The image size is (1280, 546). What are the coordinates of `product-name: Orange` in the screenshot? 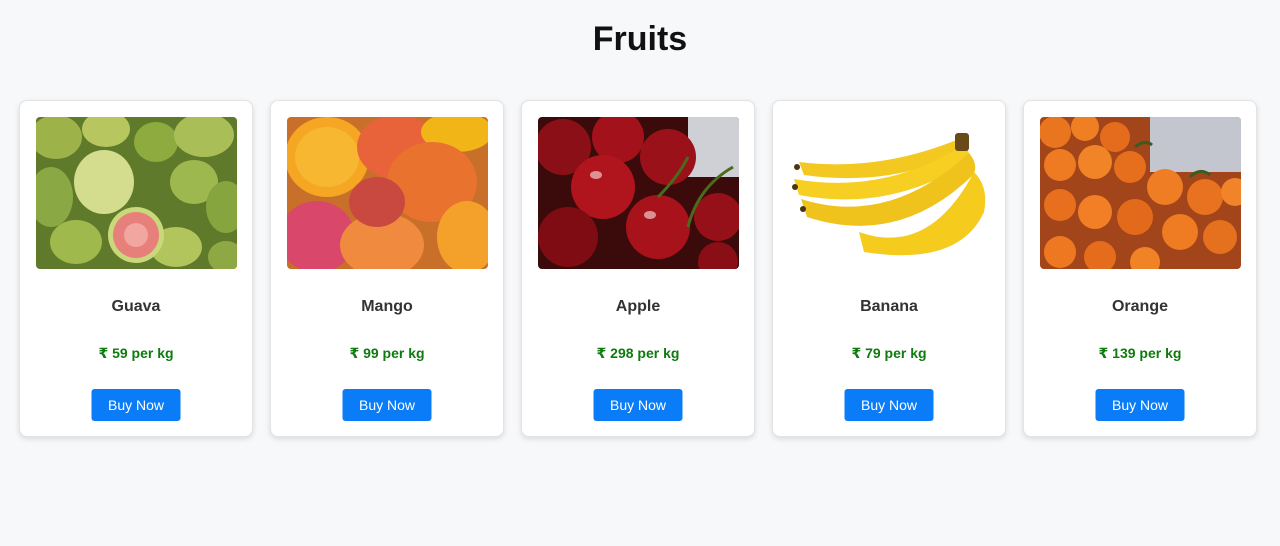 It's located at (1139, 306).